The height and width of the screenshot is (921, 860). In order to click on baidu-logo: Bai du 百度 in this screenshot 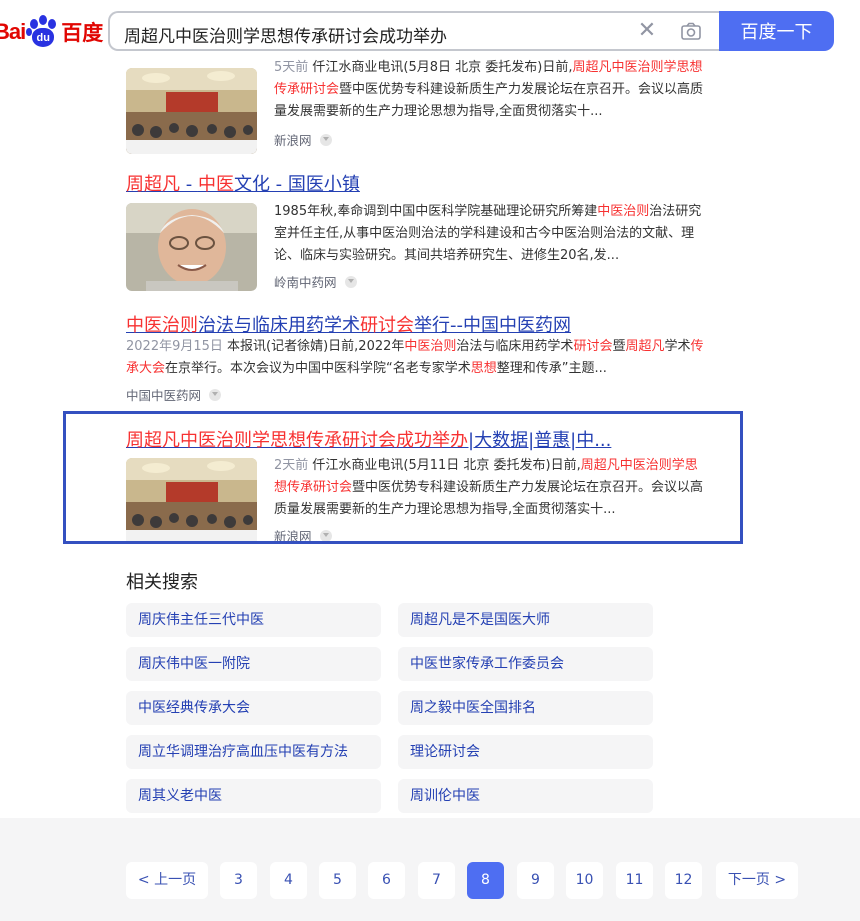, I will do `click(51, 32)`.